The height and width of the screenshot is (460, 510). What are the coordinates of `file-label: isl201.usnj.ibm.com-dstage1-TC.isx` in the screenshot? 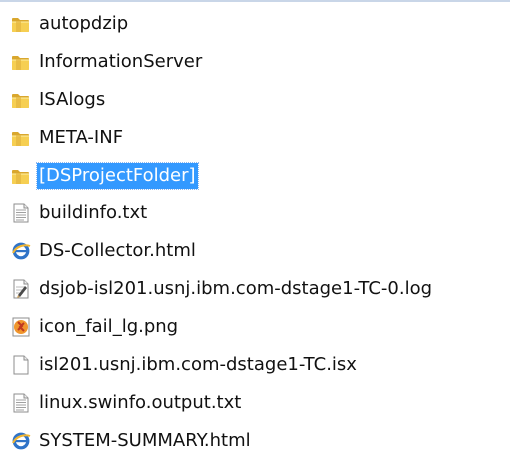 It's located at (198, 364).